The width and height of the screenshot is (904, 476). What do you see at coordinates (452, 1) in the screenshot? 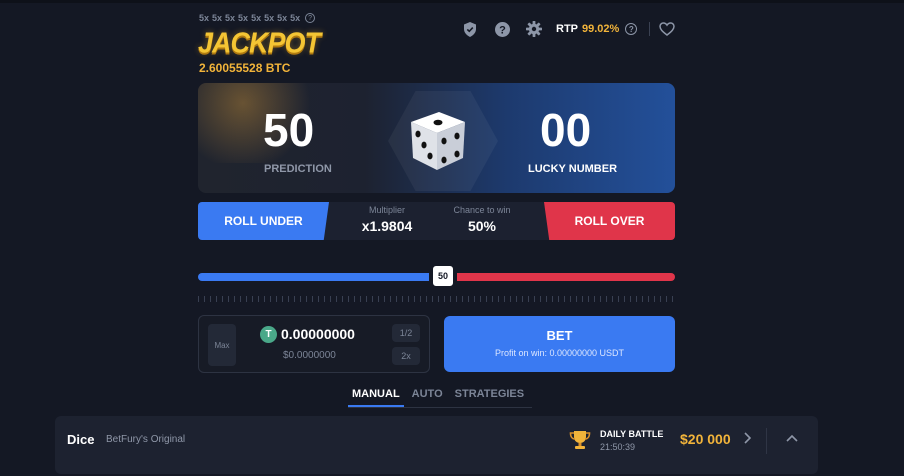
I see `top-border` at bounding box center [452, 1].